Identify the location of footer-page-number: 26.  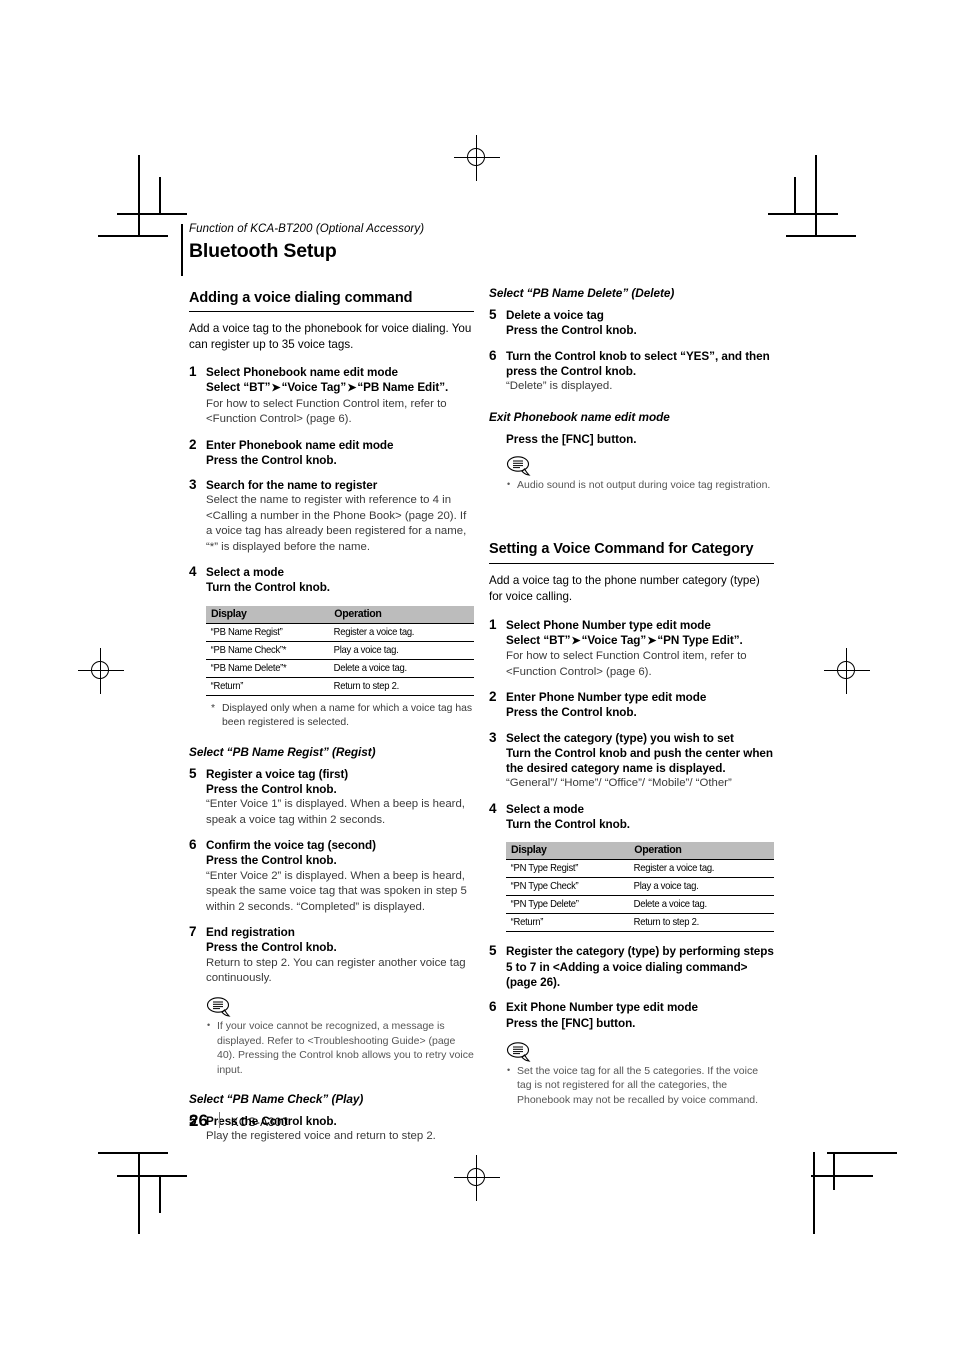
(198, 1120).